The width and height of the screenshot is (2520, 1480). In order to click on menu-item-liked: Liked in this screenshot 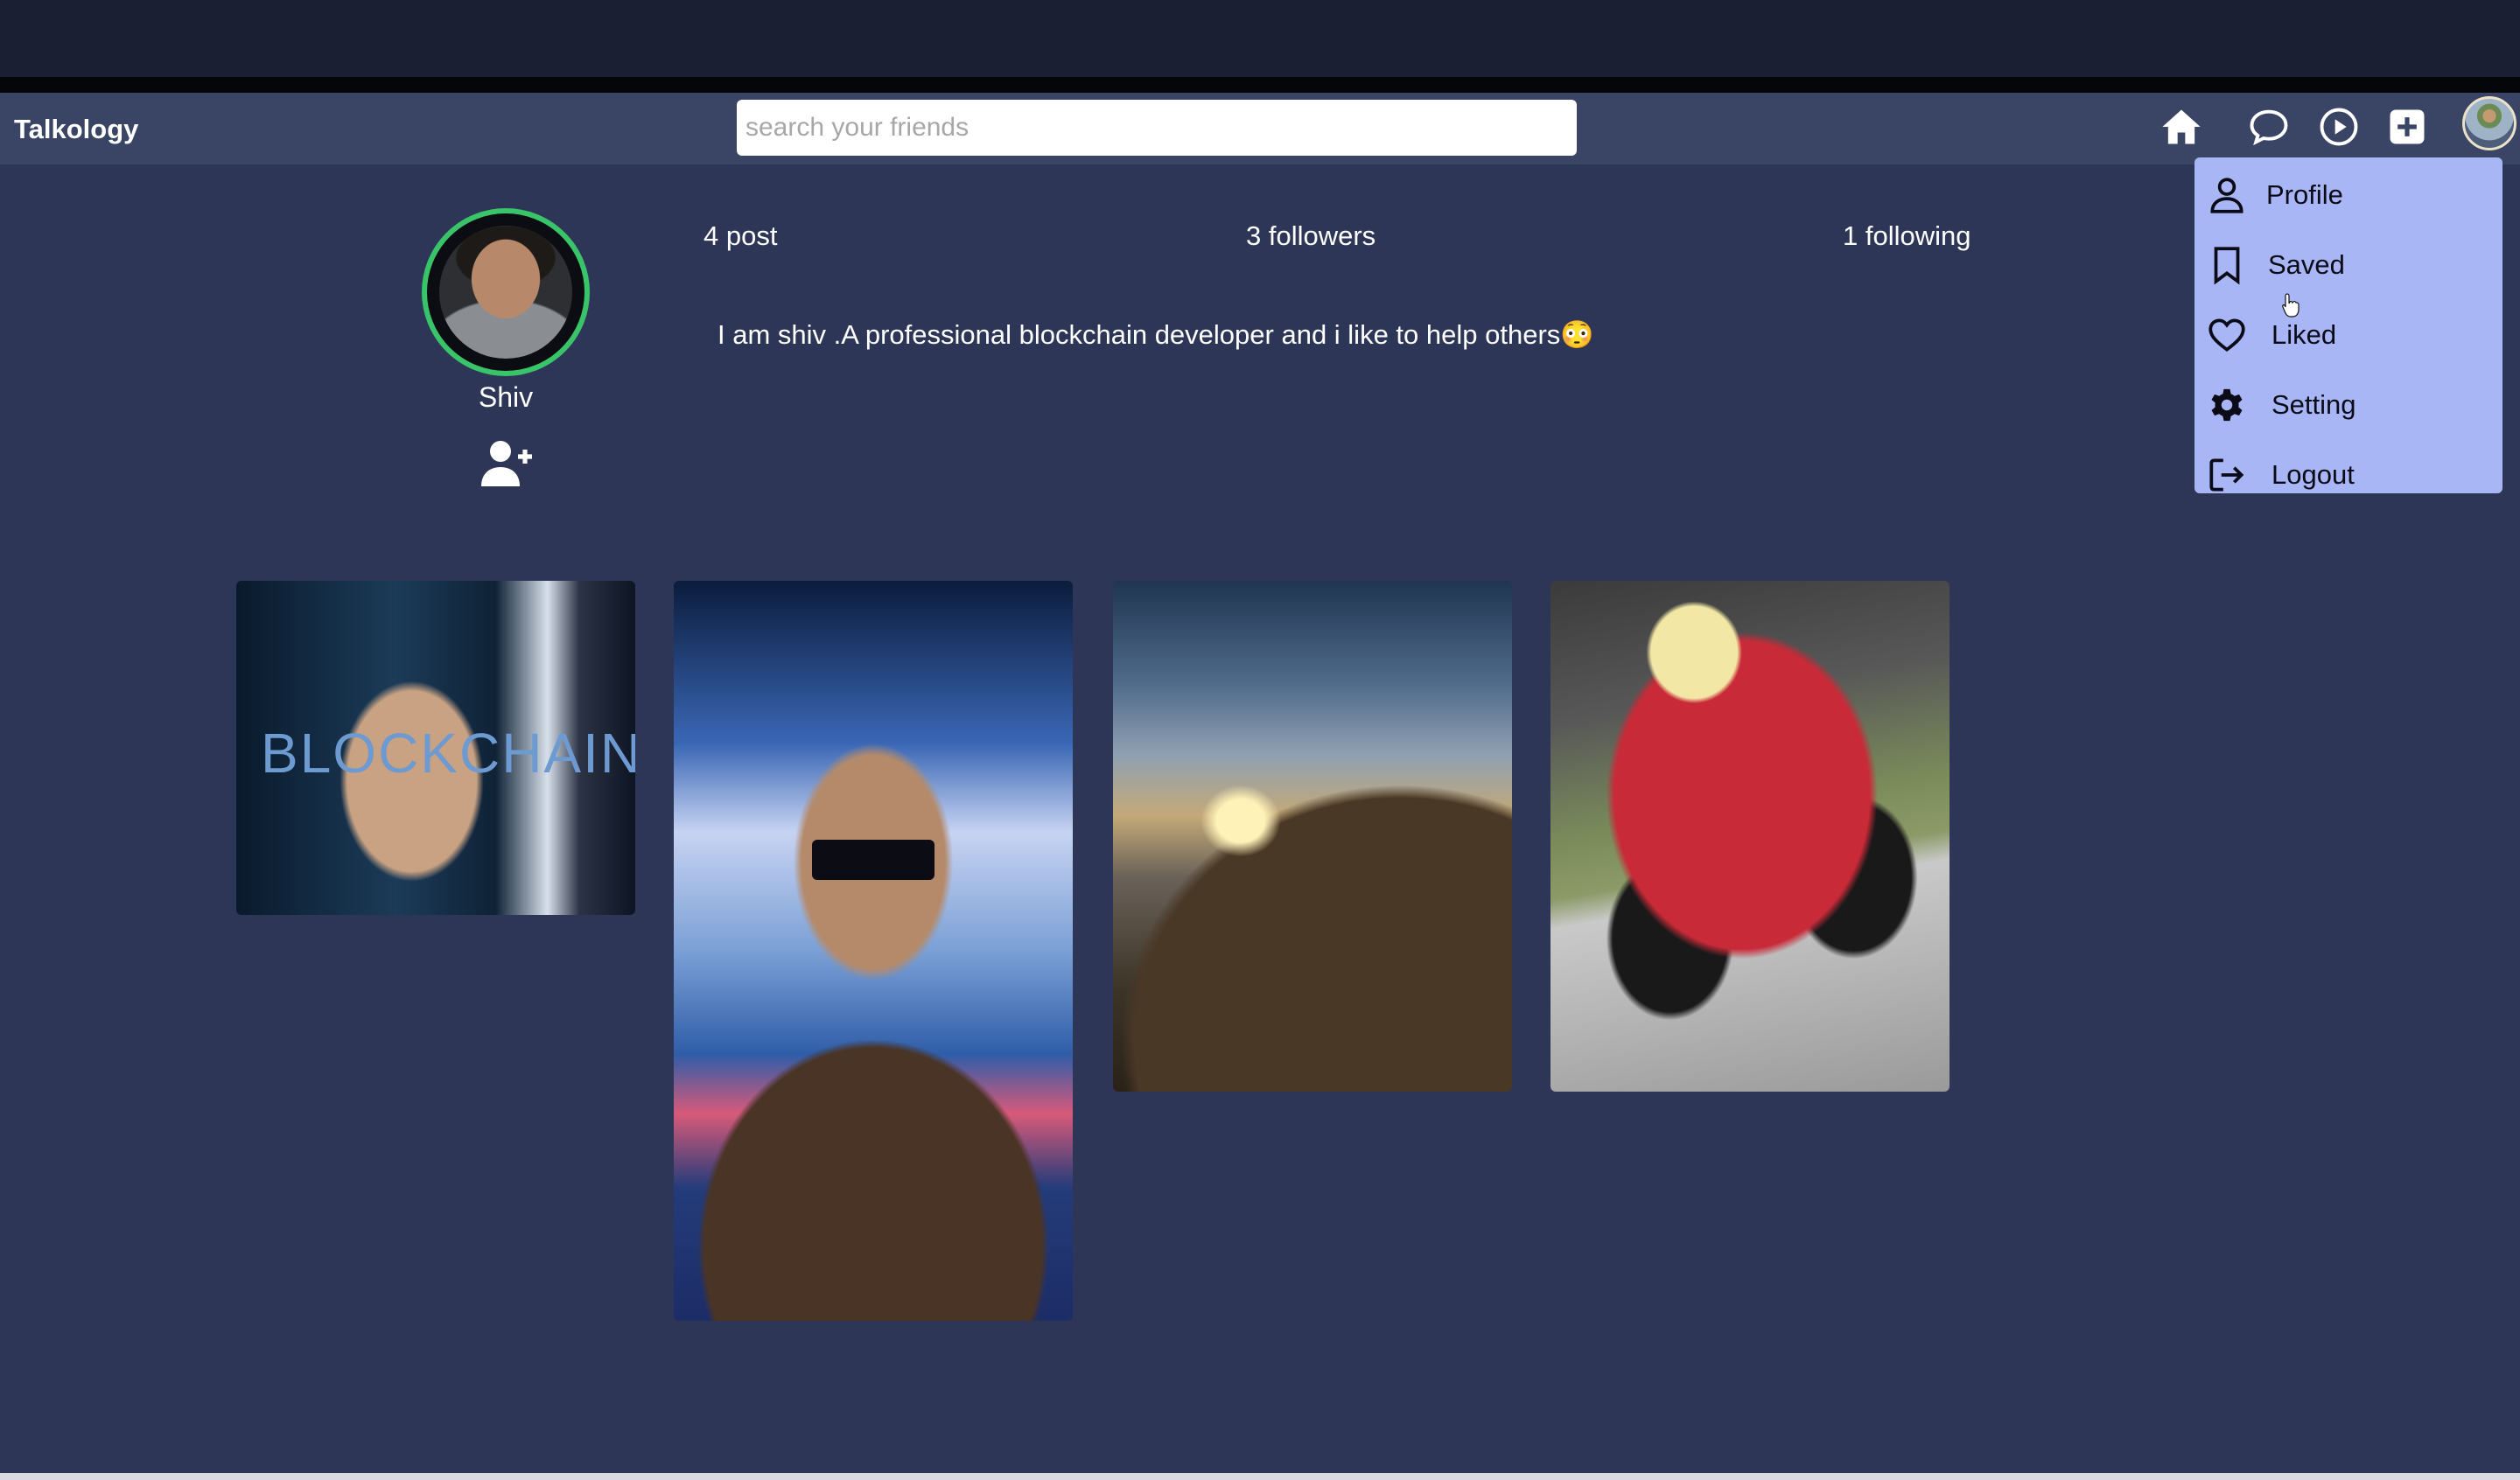, I will do `click(2348, 335)`.